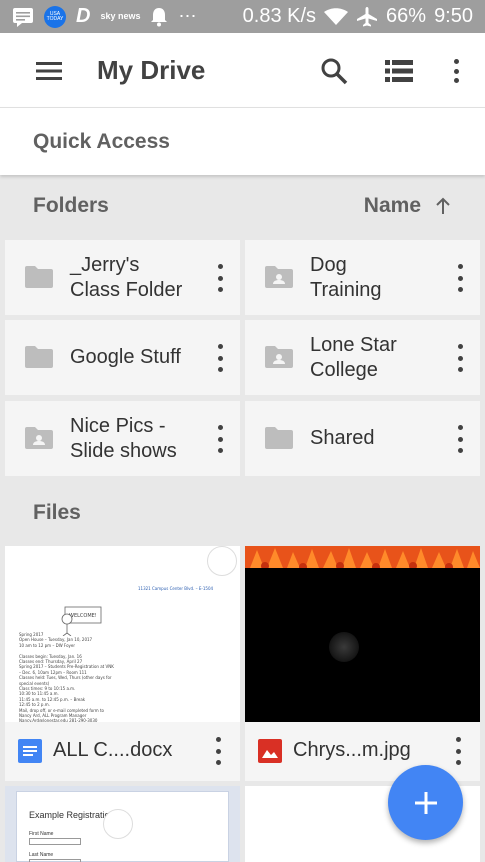 This screenshot has height=862, width=485. What do you see at coordinates (328, 265) in the screenshot?
I see `folder-name-line: Dog` at bounding box center [328, 265].